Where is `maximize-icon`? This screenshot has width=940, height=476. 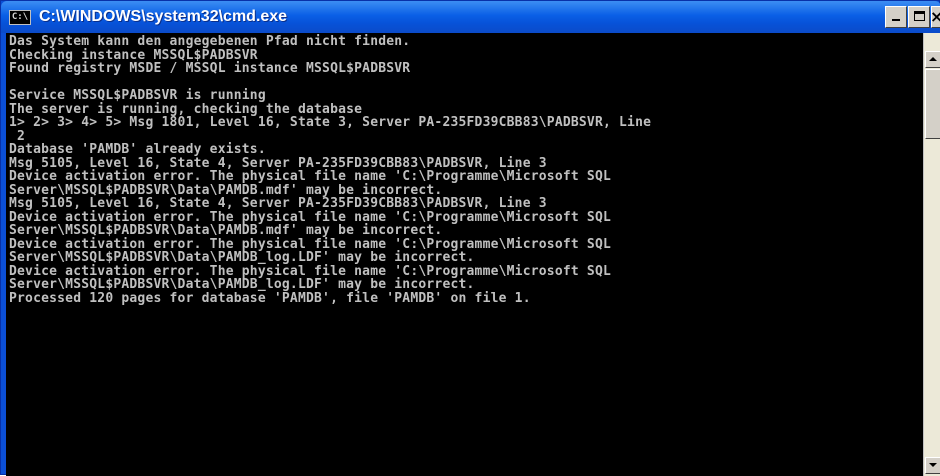
maximize-icon is located at coordinates (919, 16).